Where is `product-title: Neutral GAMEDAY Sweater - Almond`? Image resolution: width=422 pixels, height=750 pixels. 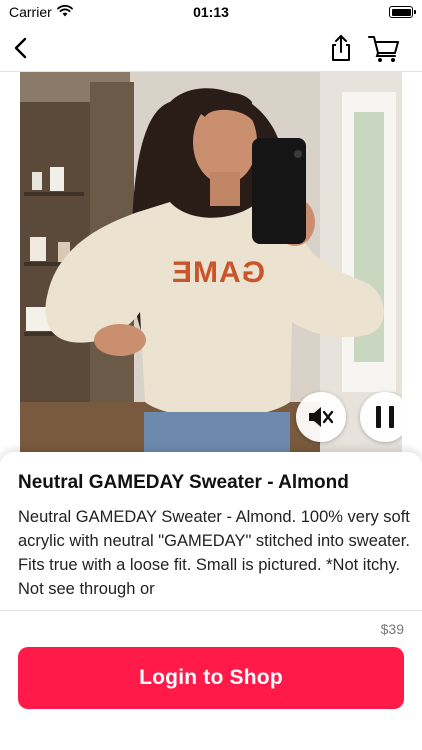
product-title: Neutral GAMEDAY Sweater - Almond is located at coordinates (183, 482).